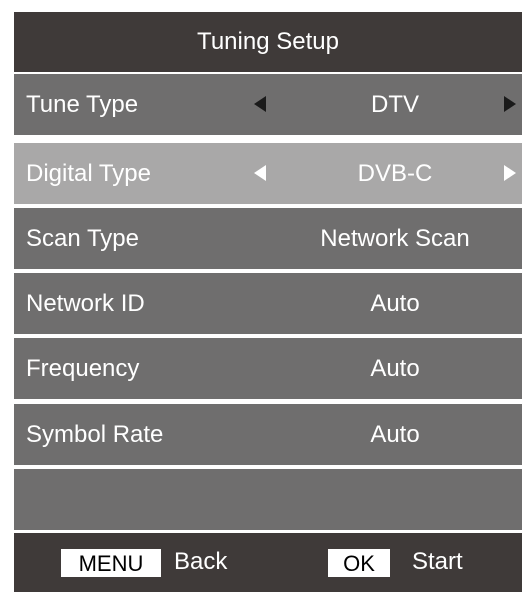  I want to click on frequency-row: Frequency Auto, so click(268, 368).